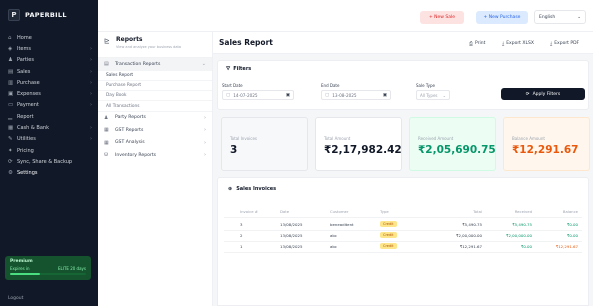 The width and height of the screenshot is (593, 306). What do you see at coordinates (384, 211) in the screenshot?
I see `column-header: Type` at bounding box center [384, 211].